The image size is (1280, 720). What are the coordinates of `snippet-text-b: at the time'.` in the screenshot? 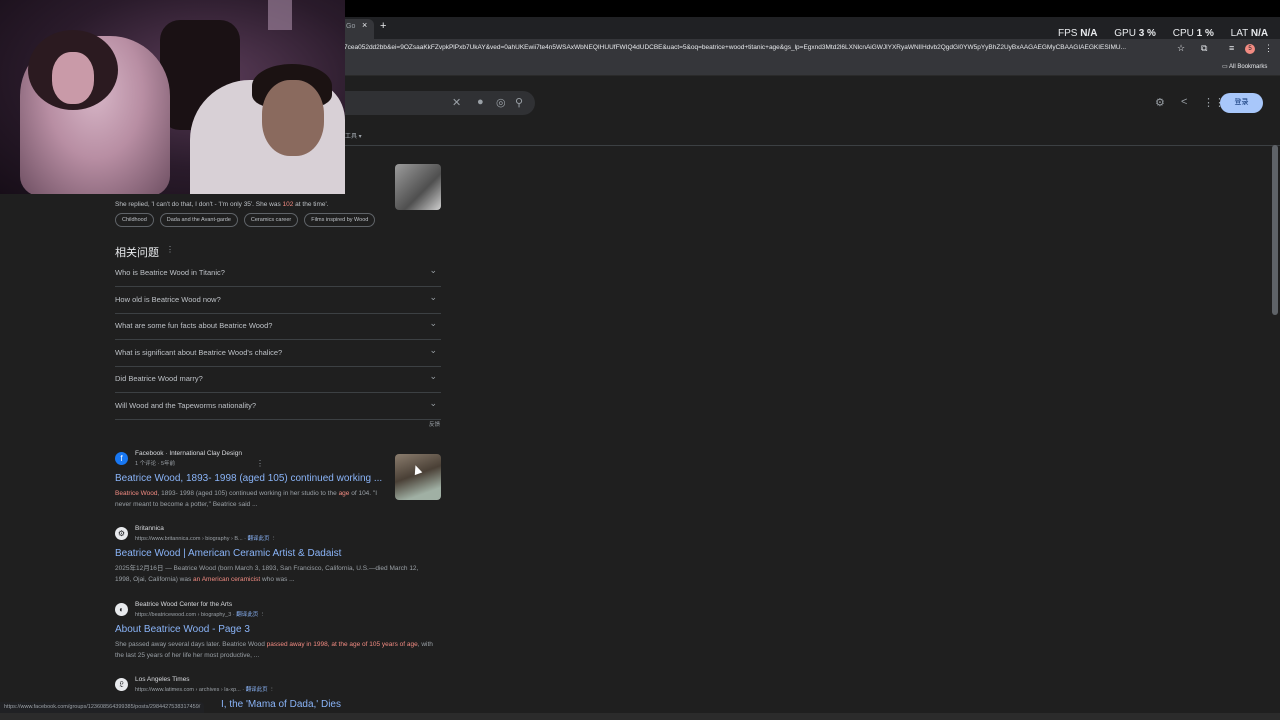 It's located at (311, 204).